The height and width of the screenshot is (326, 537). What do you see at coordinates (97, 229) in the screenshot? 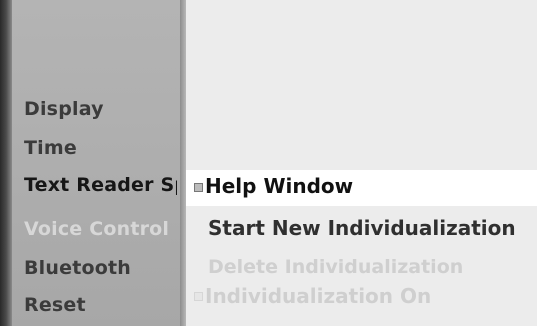
I see `menu-item-voice-control: Voice Control` at bounding box center [97, 229].